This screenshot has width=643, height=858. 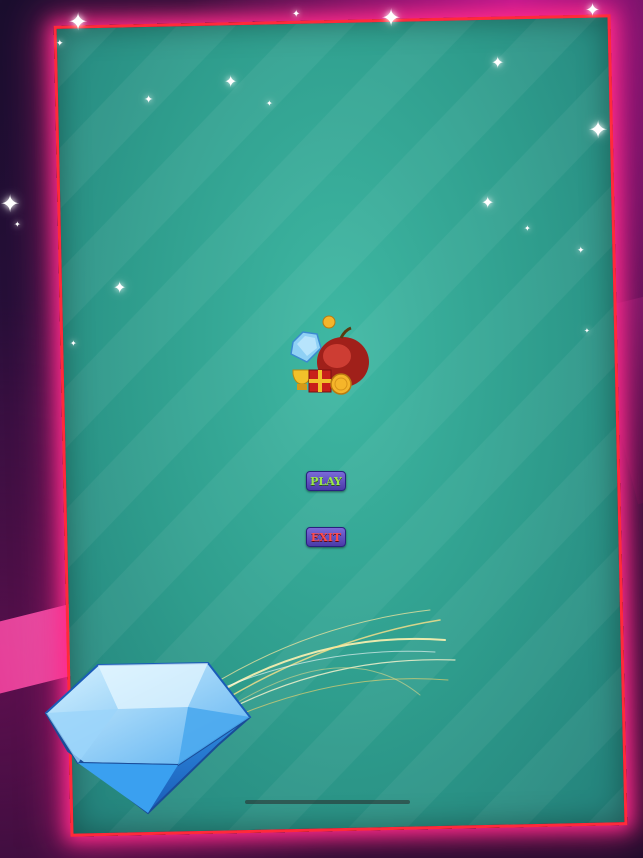 What do you see at coordinates (148, 738) in the screenshot?
I see `diamond-gem-icon` at bounding box center [148, 738].